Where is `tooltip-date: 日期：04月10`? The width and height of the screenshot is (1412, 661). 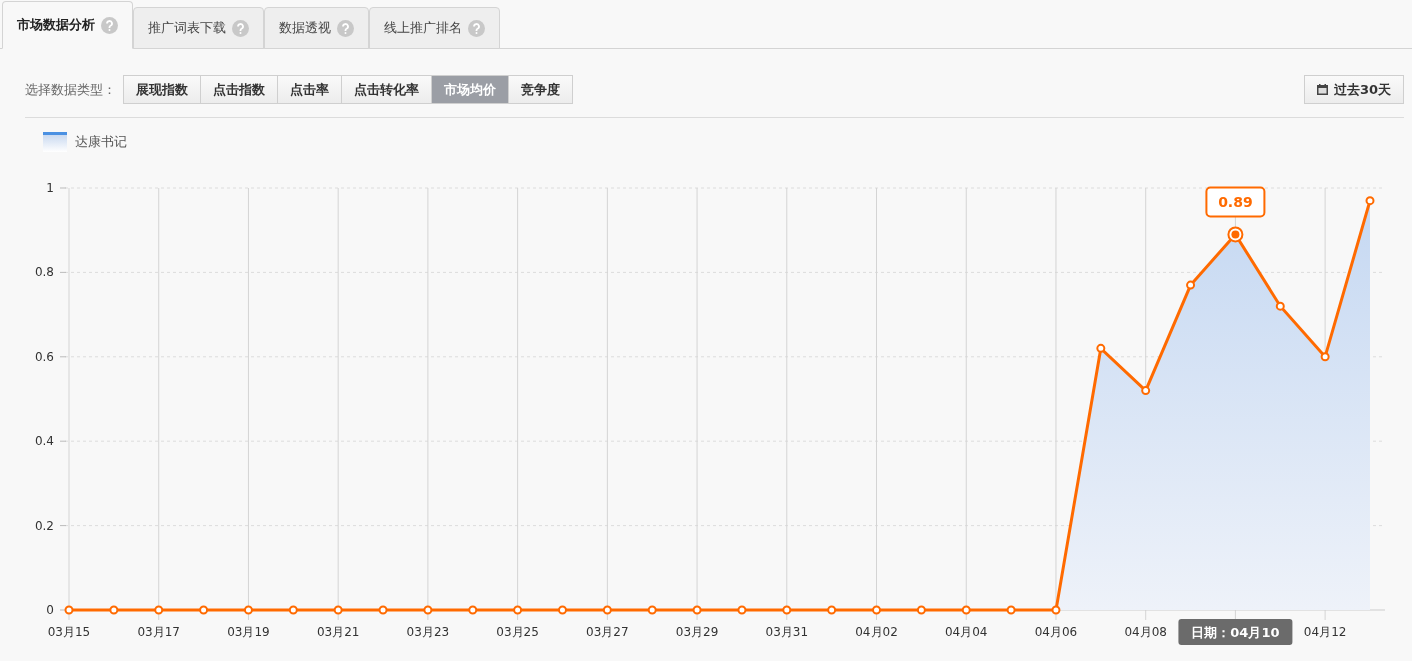
tooltip-date: 日期：04月10 is located at coordinates (1235, 632).